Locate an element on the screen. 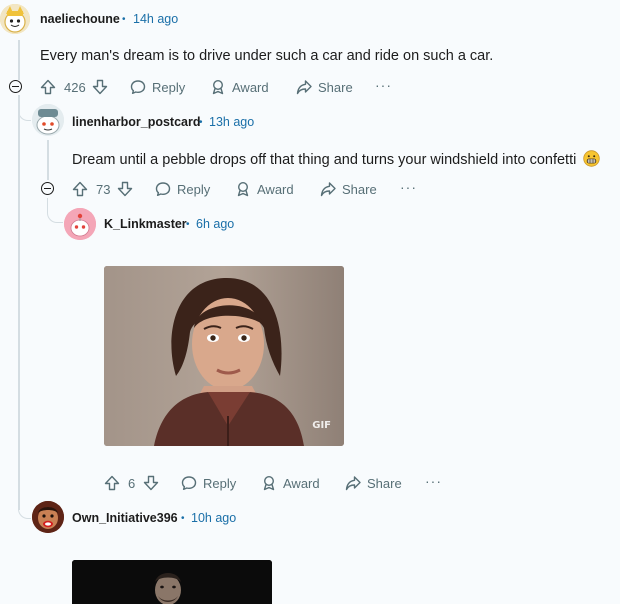 Image resolution: width=620 pixels, height=604 pixels. woman-reaction-gif-icon is located at coordinates (224, 356).